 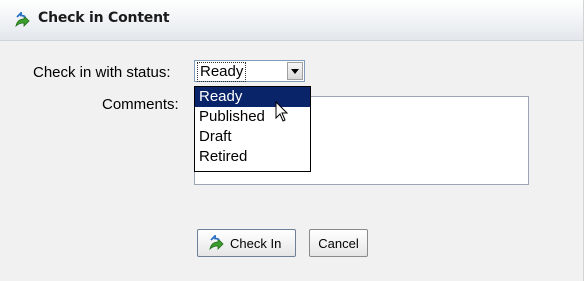 I want to click on status-option-ready: Ready, so click(x=252, y=97).